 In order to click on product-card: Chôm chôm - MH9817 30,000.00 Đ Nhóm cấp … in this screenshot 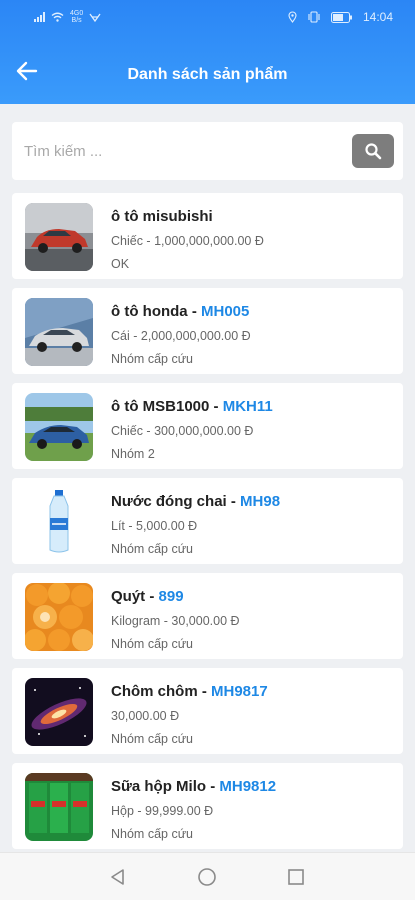, I will do `click(207, 711)`.